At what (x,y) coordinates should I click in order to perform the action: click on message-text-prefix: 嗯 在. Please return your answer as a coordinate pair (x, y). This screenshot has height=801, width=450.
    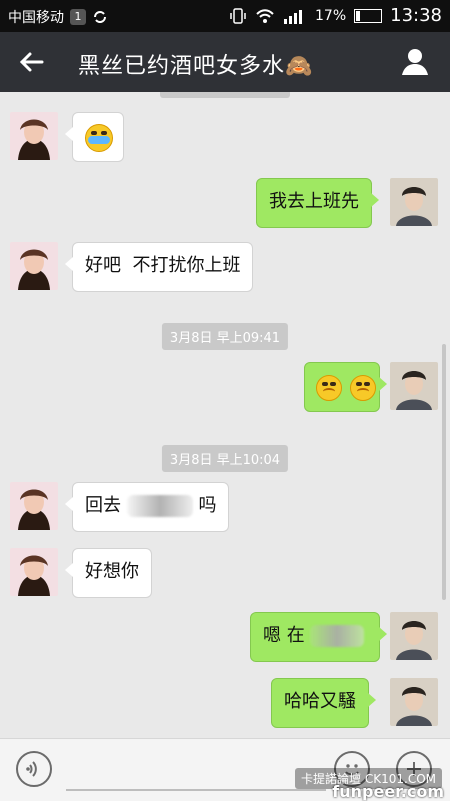
    Looking at the image, I should click on (284, 635).